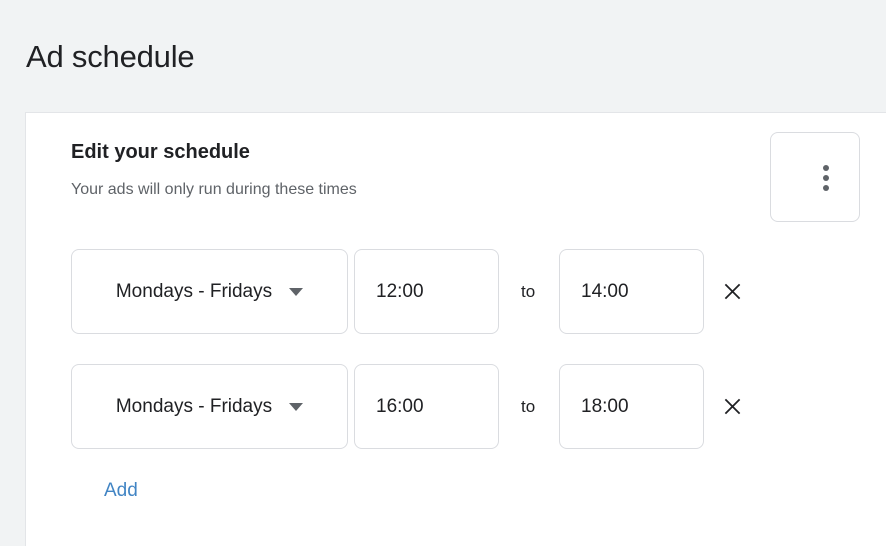 The width and height of the screenshot is (886, 546). Describe the element at coordinates (826, 178) in the screenshot. I see `more-vertical-icon` at that location.